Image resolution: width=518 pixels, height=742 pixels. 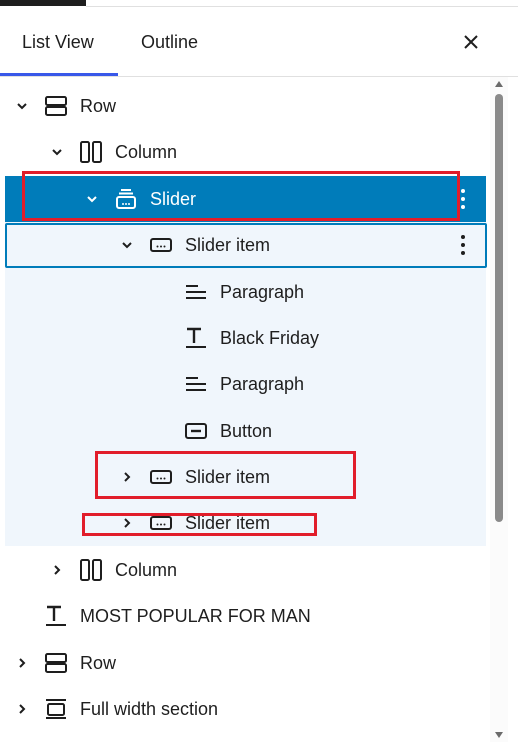 I want to click on tab-list-view: List View, so click(x=58, y=42).